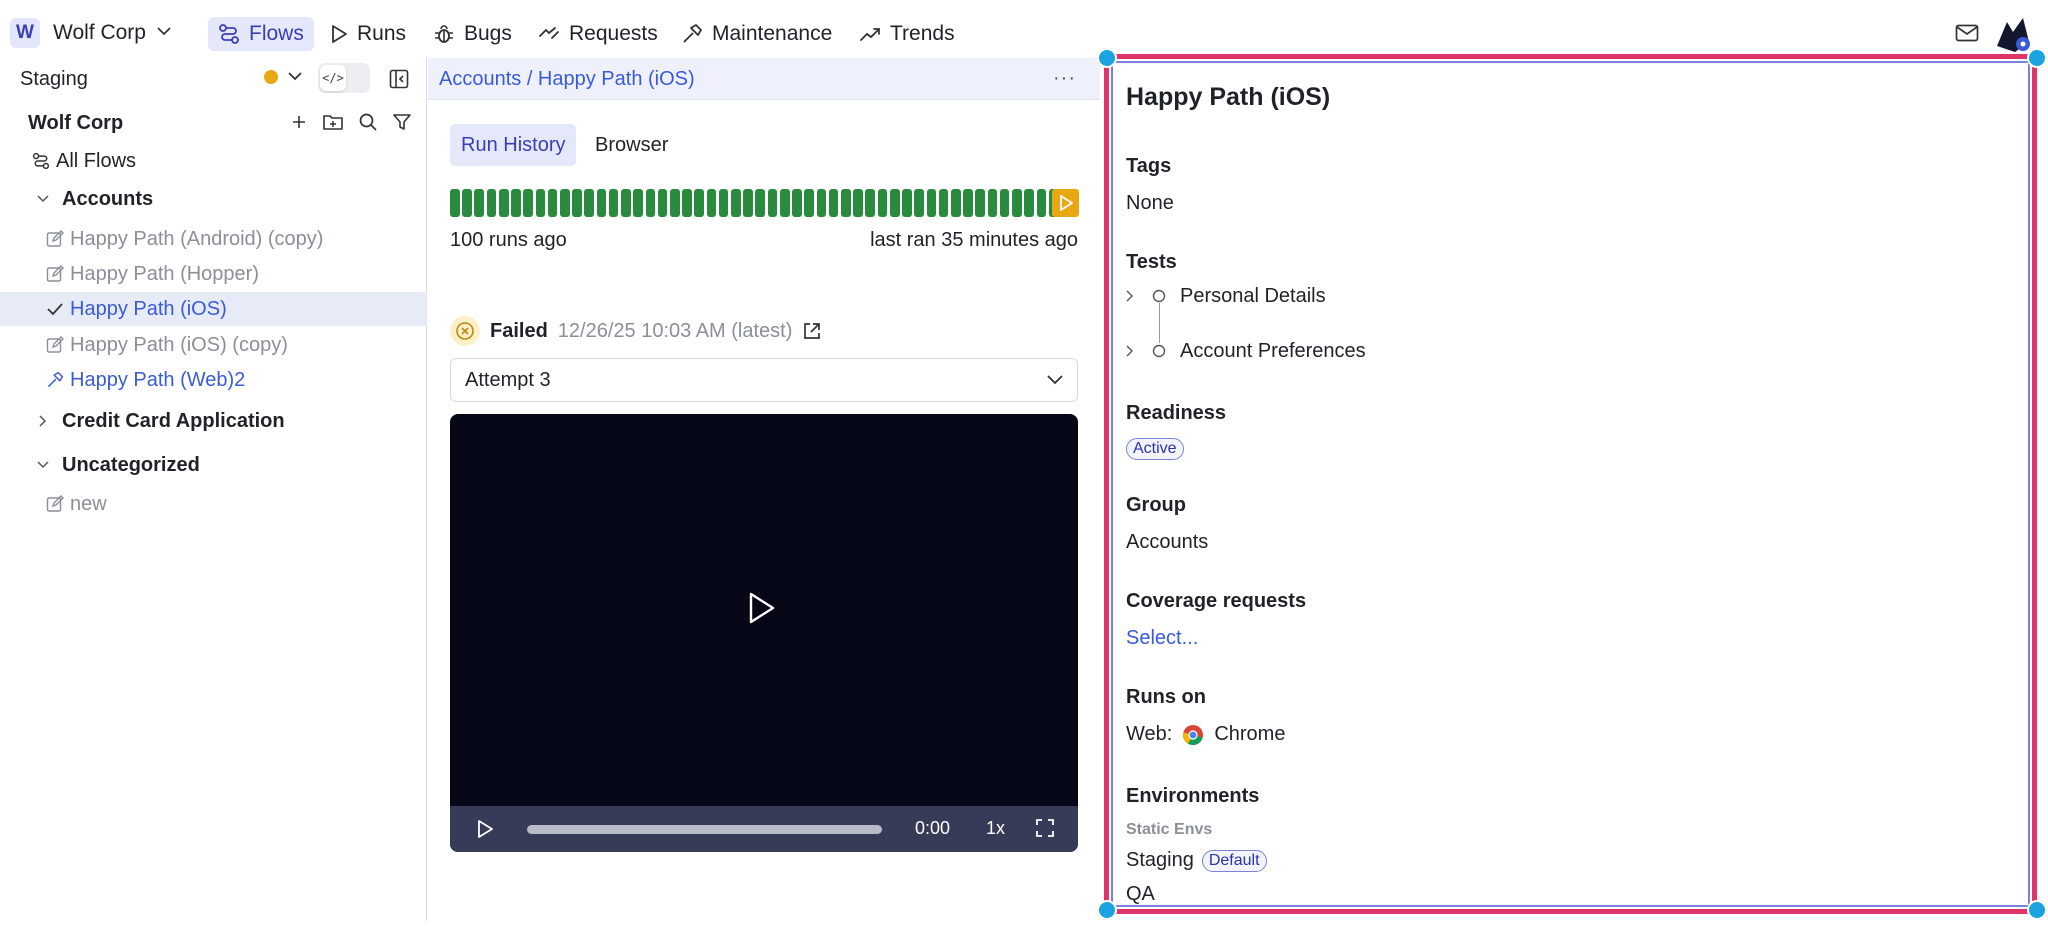 This screenshot has height=926, width=2048. What do you see at coordinates (213, 199) in the screenshot?
I see `group-accounts: Accounts` at bounding box center [213, 199].